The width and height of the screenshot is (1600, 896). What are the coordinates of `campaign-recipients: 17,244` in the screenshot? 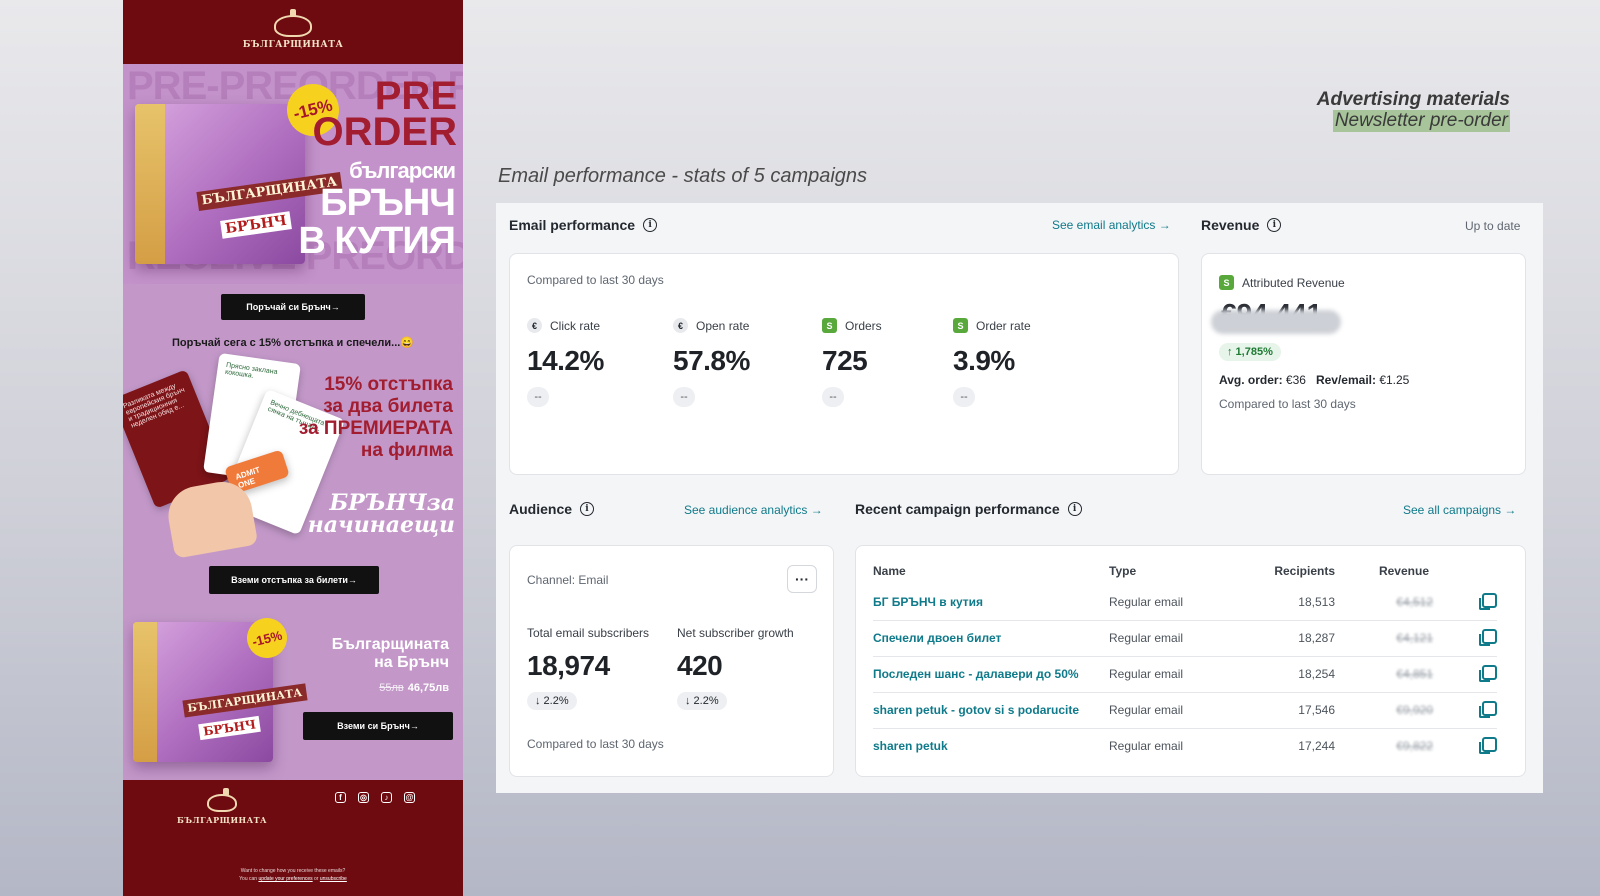 It's located at (1316, 746).